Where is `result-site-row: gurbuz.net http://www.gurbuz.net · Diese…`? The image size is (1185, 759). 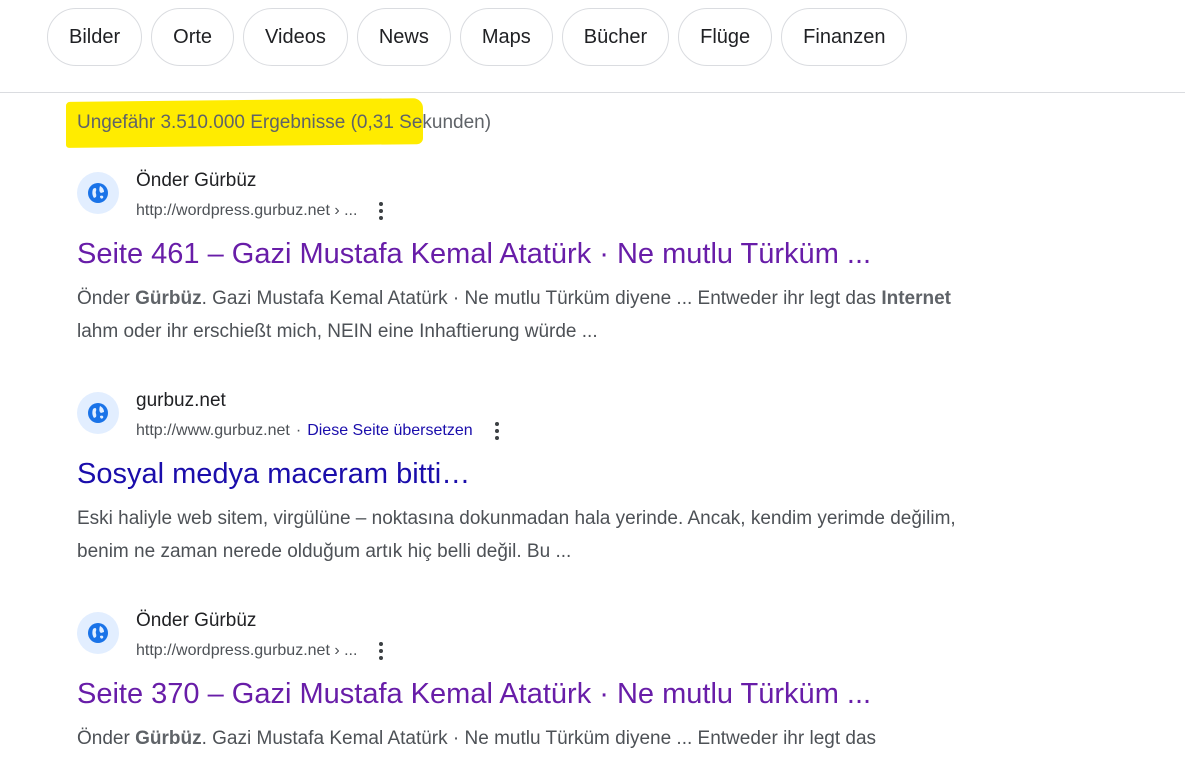
result-site-row: gurbuz.net http://www.gurbuz.net · Diese… is located at coordinates (547, 418).